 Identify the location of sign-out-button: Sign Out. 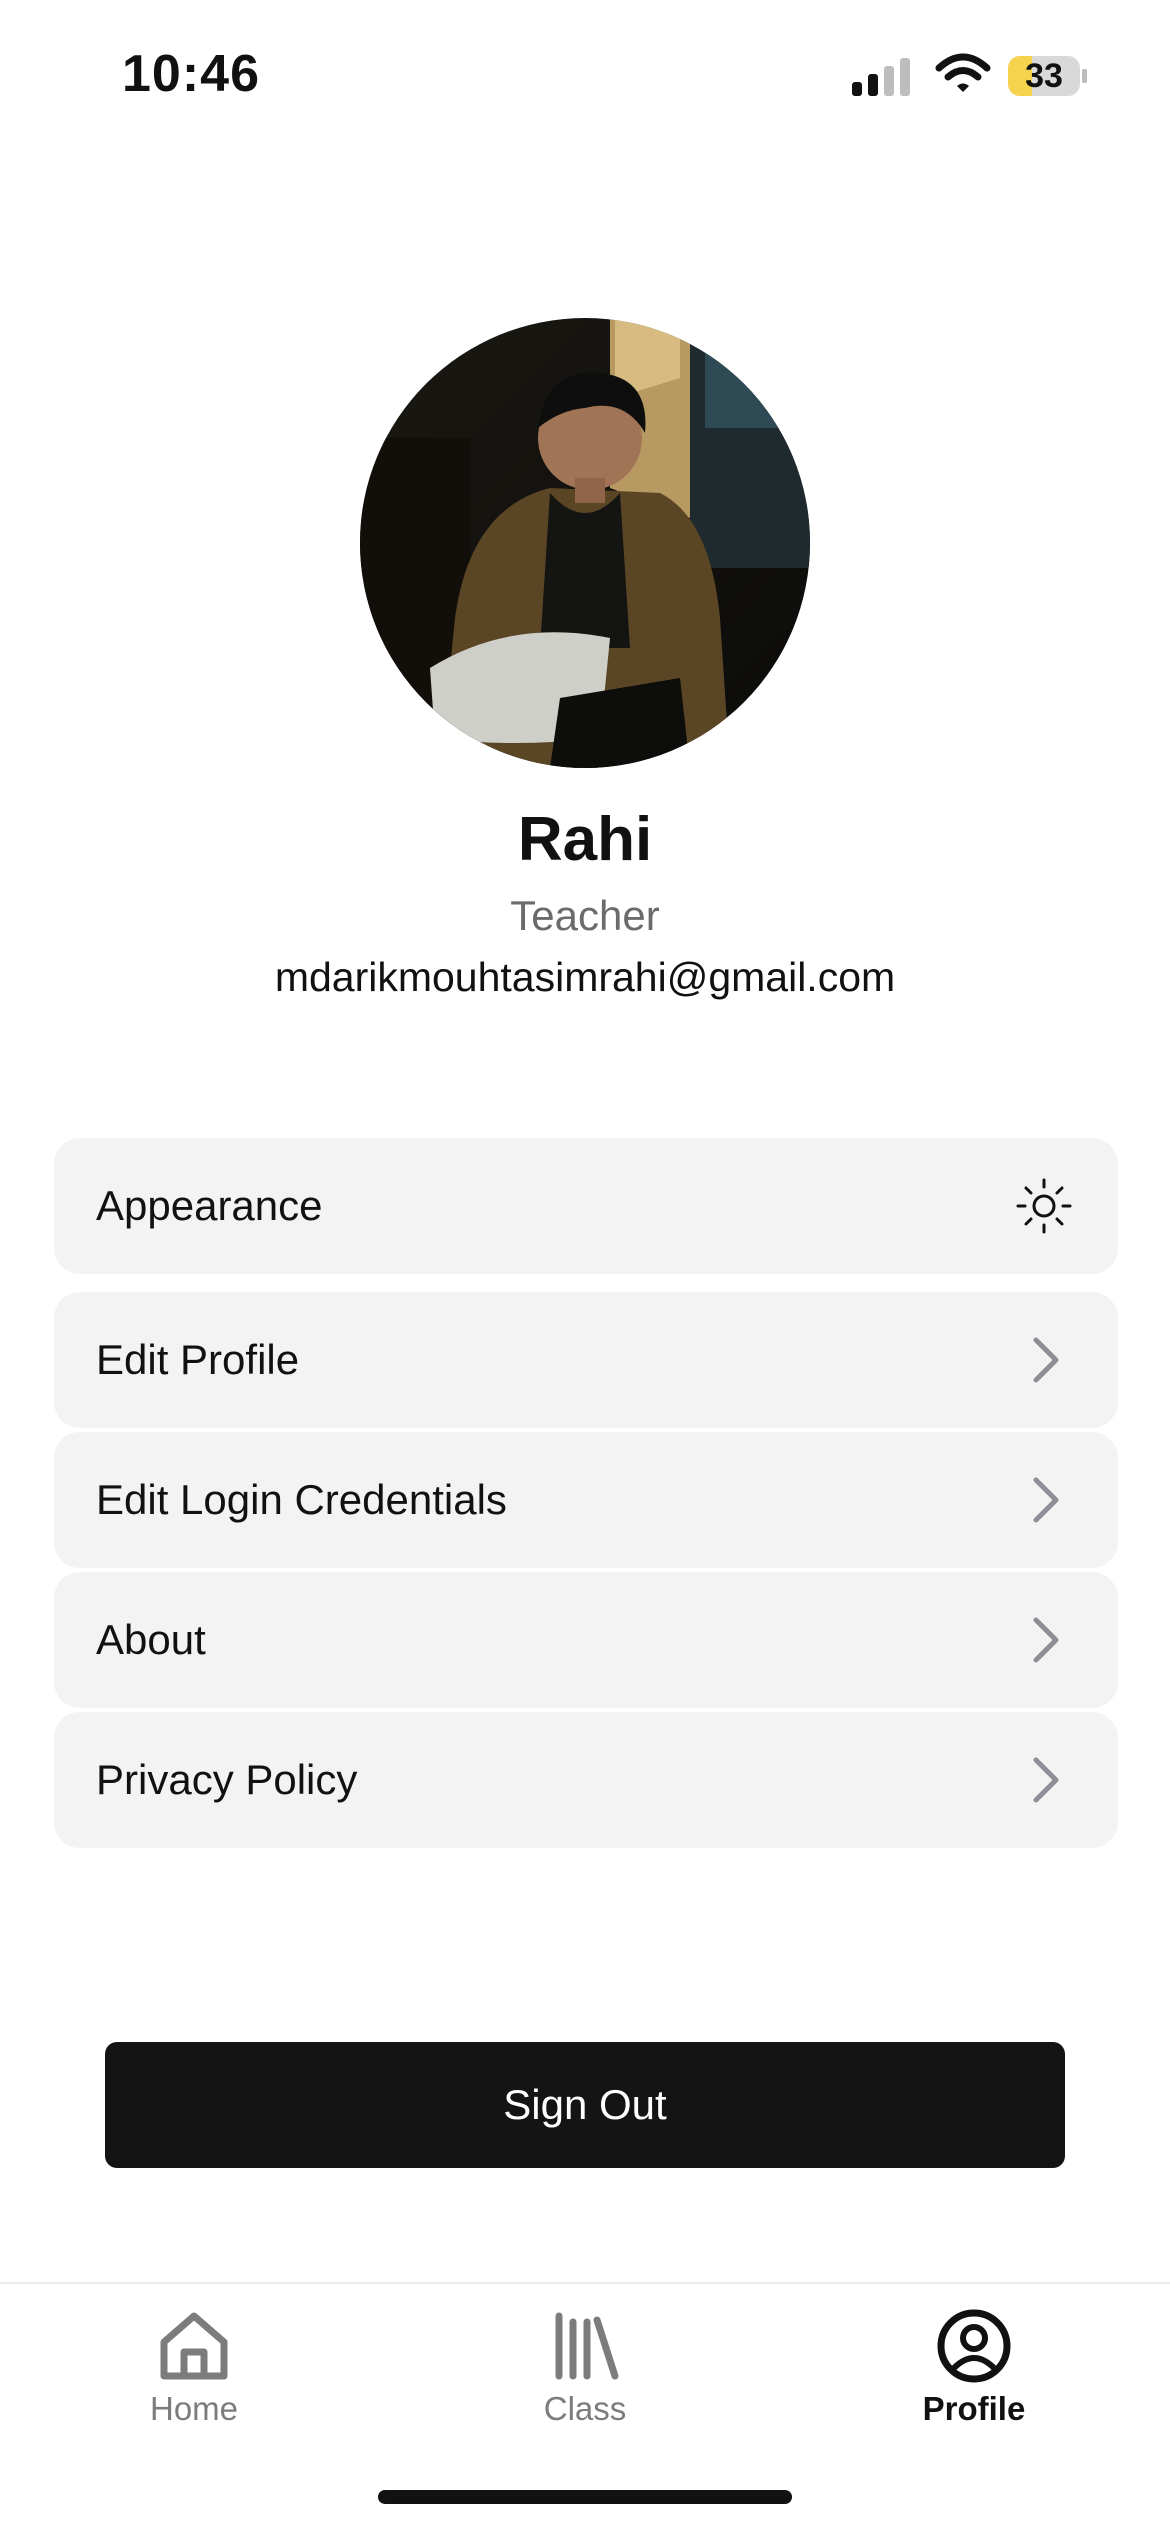
(585, 2105).